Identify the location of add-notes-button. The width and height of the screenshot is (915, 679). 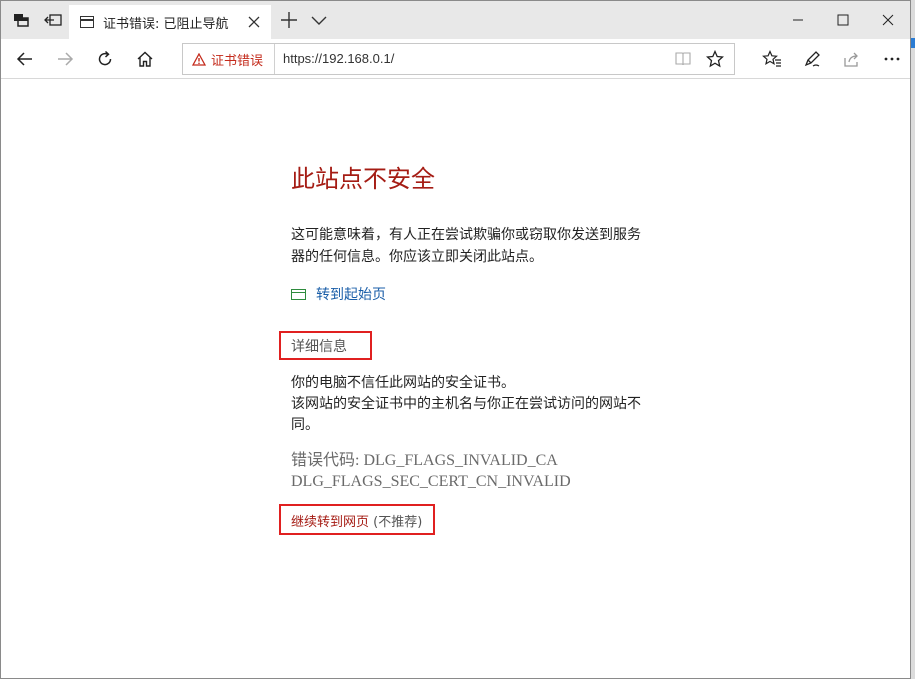
(812, 59).